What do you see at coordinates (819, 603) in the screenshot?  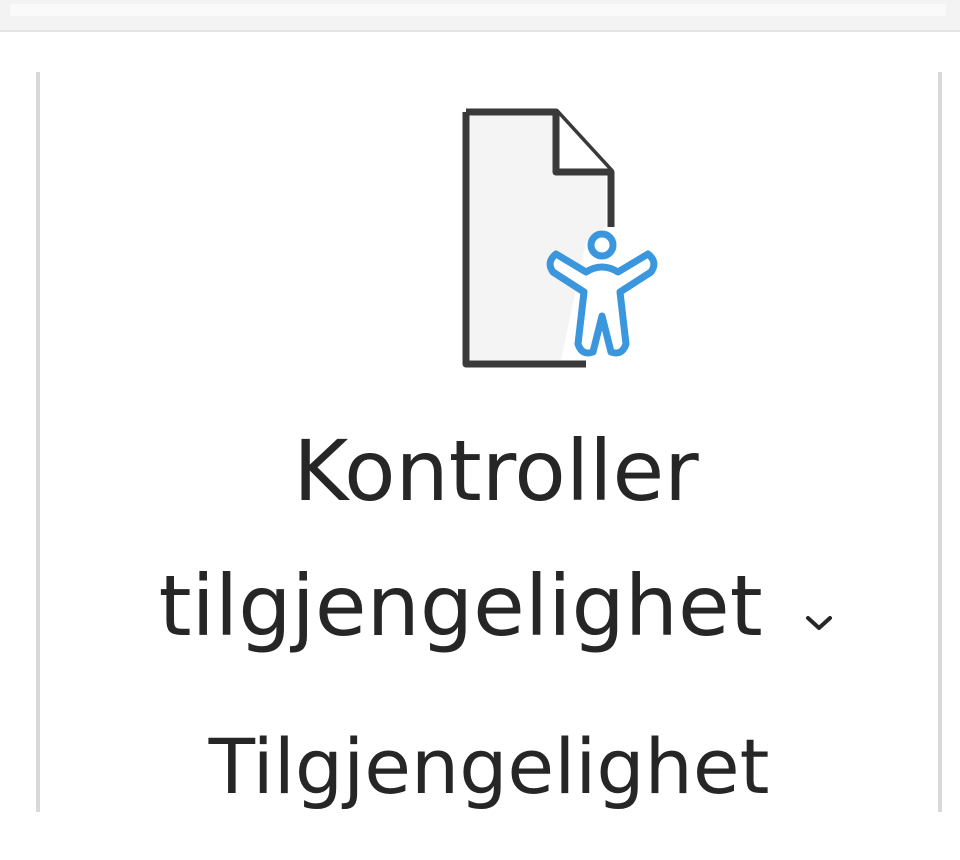 I see `chevron-down-icon` at bounding box center [819, 603].